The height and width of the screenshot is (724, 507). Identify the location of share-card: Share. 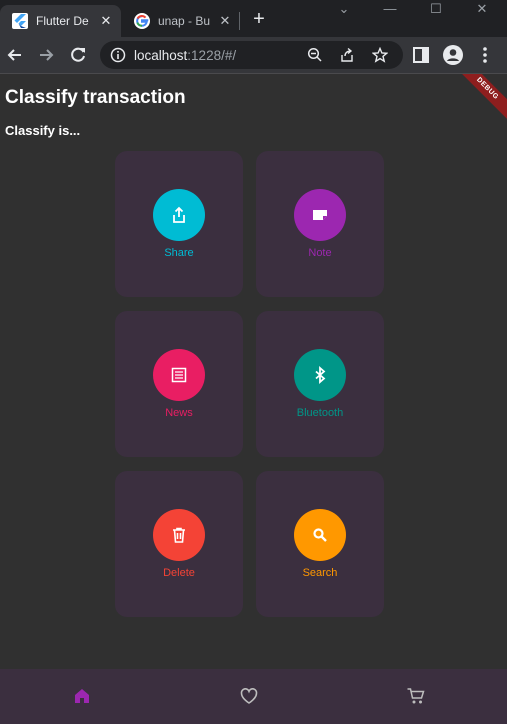
(179, 224).